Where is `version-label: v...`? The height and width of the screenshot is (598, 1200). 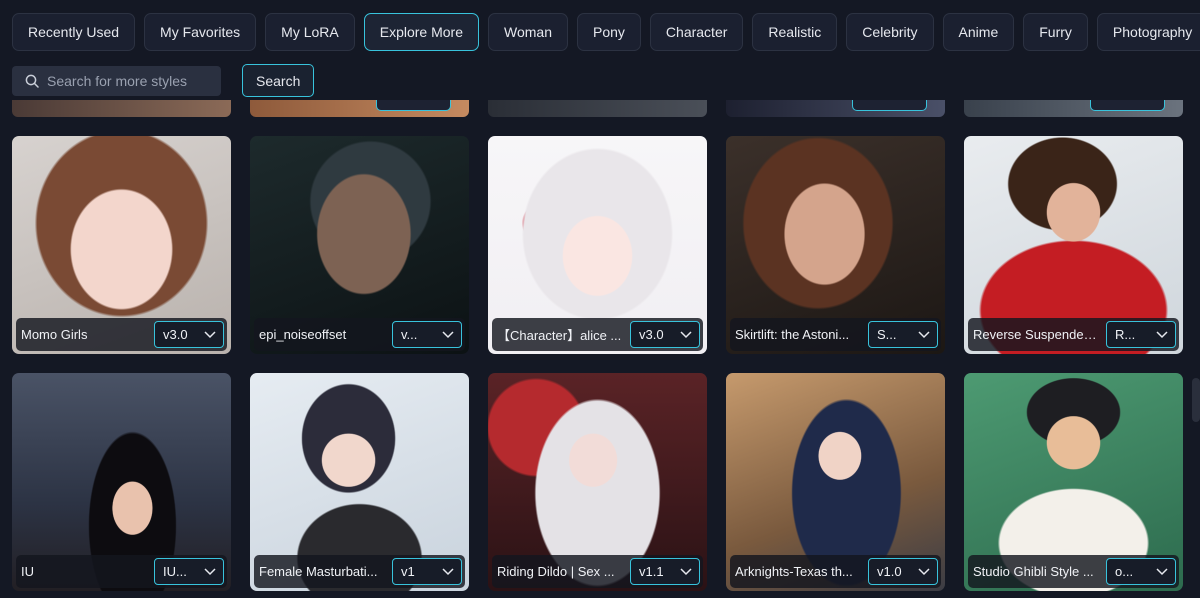
version-label: v... is located at coordinates (409, 334).